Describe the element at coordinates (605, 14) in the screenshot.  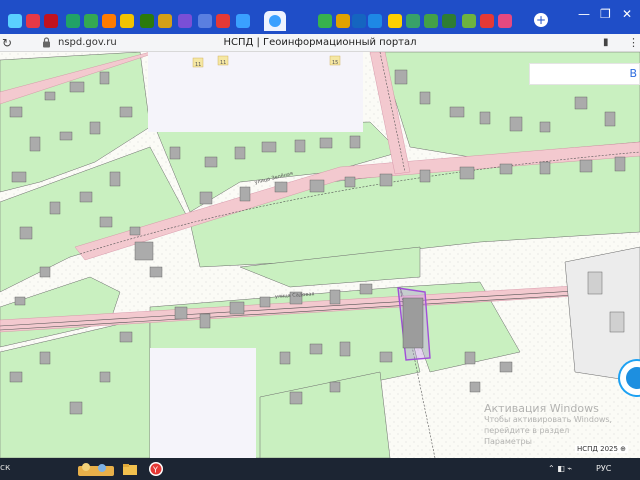
I see `maximize-button: ❐` at that location.